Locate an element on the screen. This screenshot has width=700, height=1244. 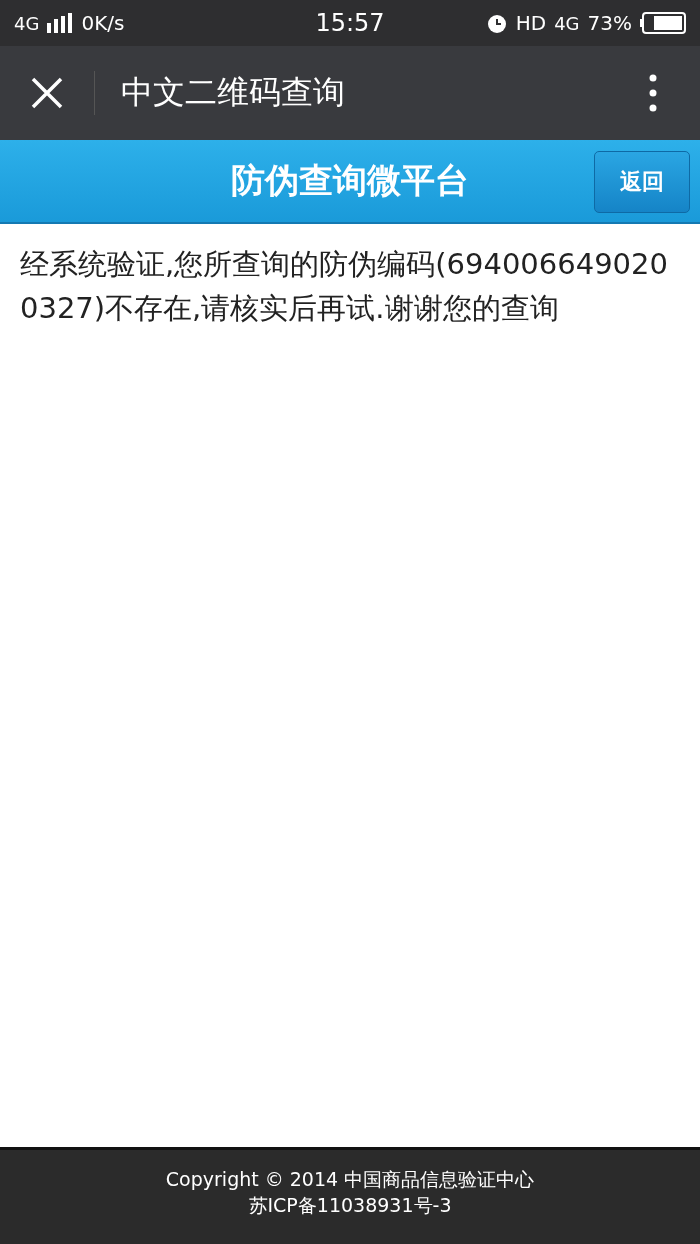
footer-text: 苏ICP备11038931号-3 is located at coordinates (350, 1205).